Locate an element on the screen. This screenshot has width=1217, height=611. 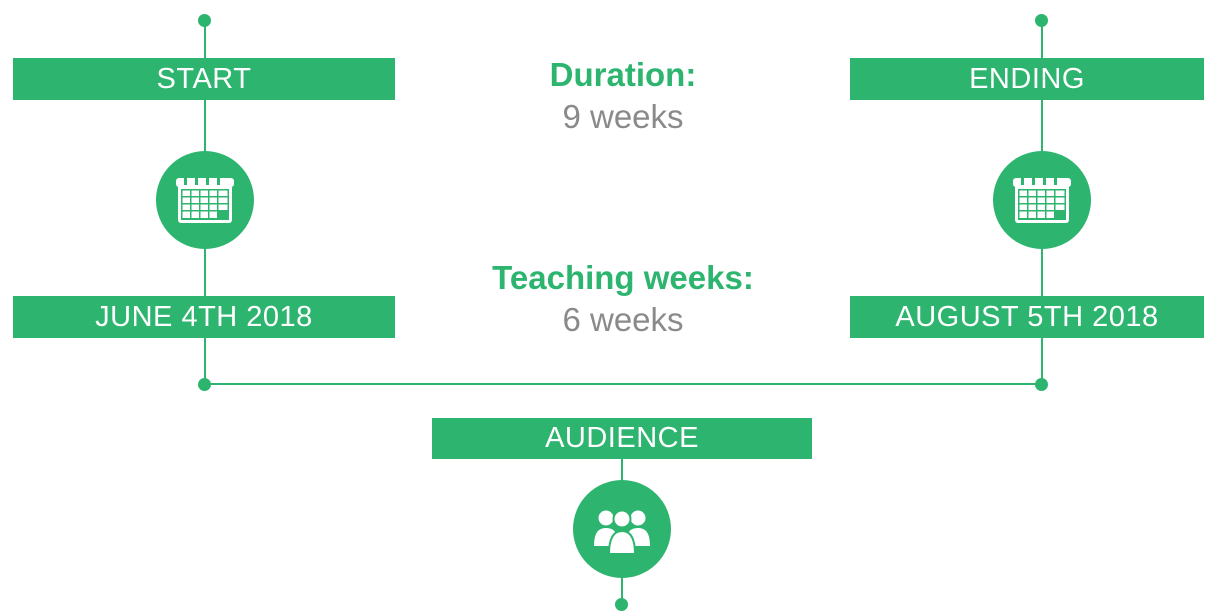
ending-label-bar: ENDING is located at coordinates (1027, 79).